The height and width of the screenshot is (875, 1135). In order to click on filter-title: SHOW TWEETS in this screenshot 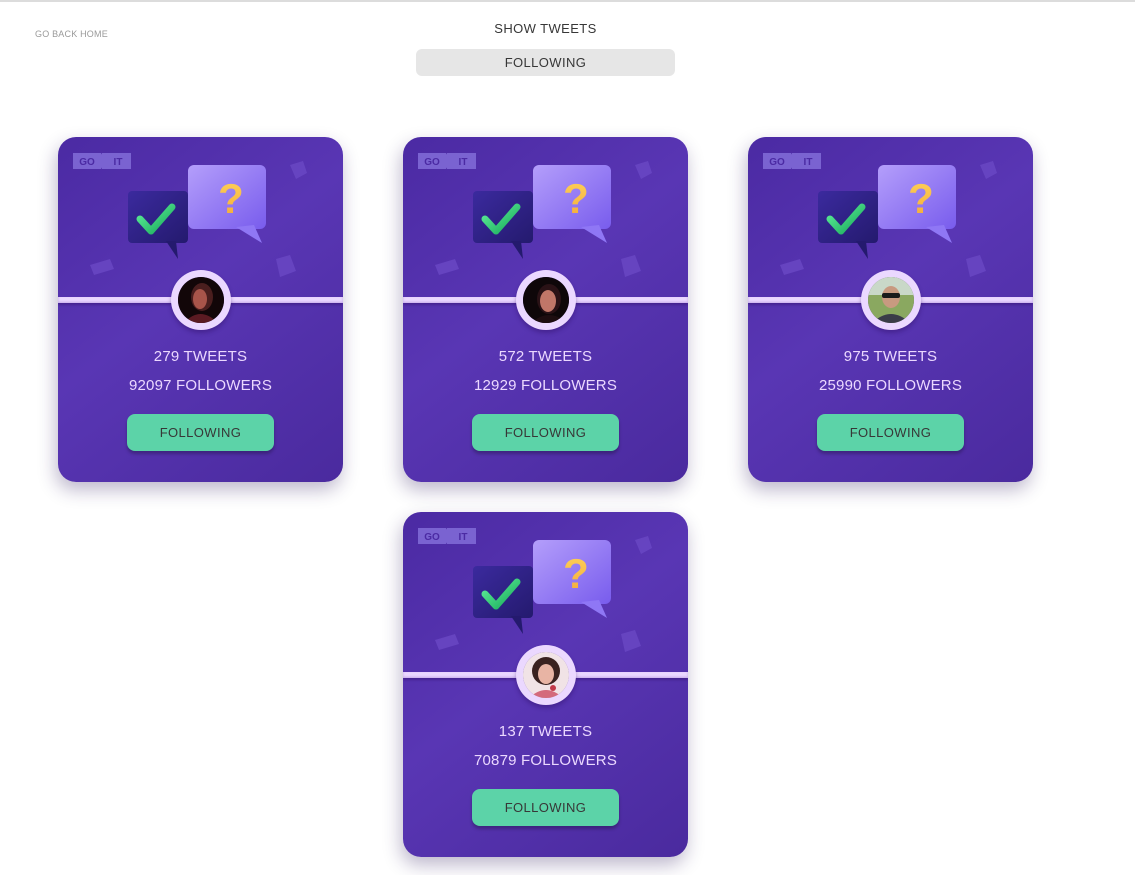, I will do `click(545, 28)`.